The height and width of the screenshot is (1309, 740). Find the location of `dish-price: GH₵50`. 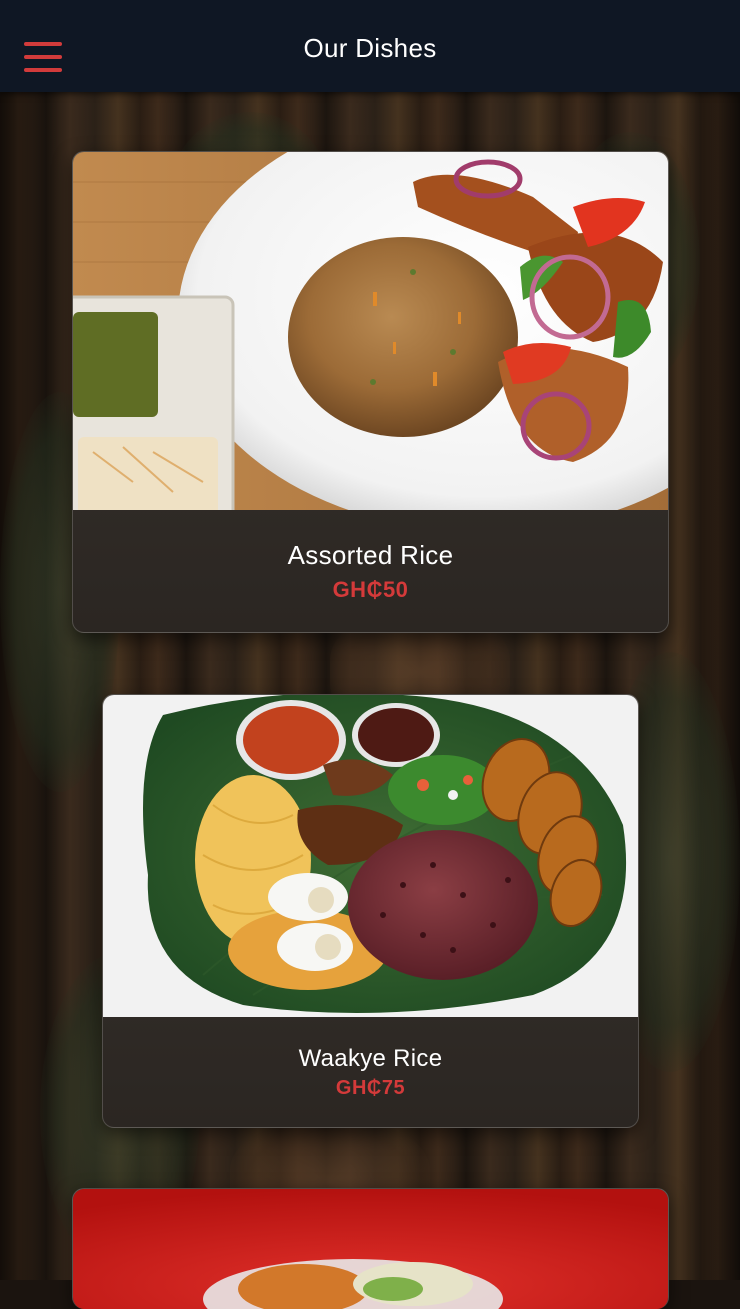

dish-price: GH₵50 is located at coordinates (370, 589).